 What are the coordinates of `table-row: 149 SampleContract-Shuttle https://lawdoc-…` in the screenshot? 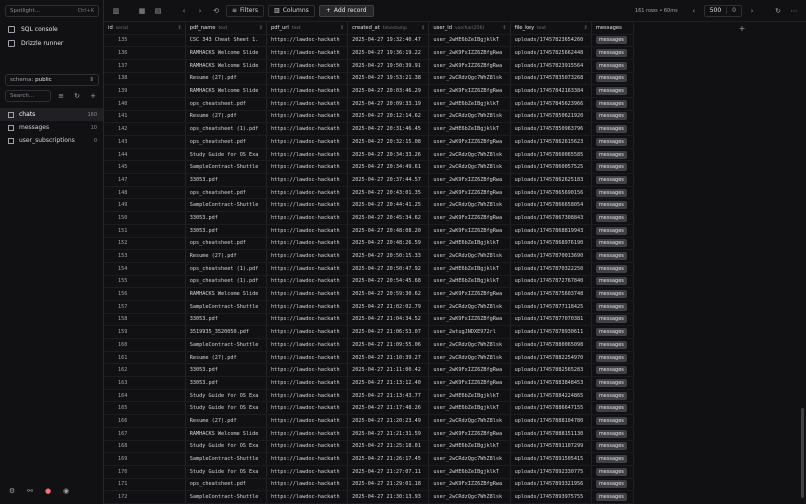 It's located at (369, 205).